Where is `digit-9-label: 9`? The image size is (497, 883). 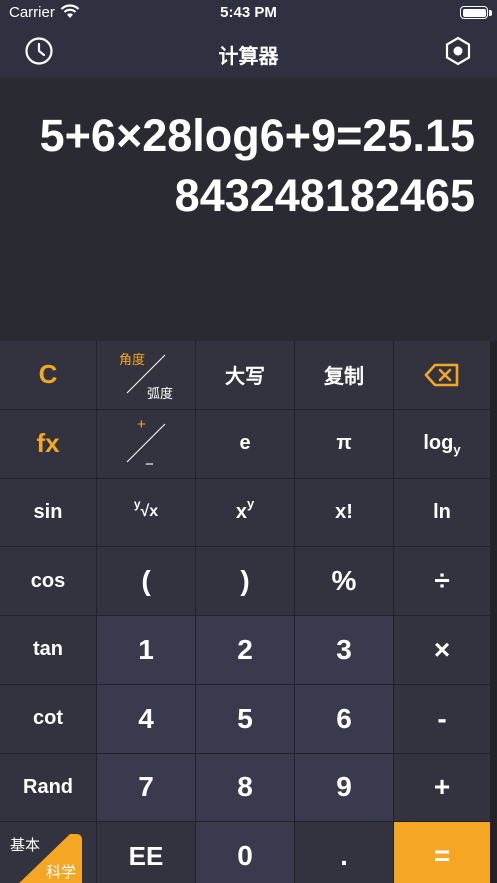 digit-9-label: 9 is located at coordinates (344, 787).